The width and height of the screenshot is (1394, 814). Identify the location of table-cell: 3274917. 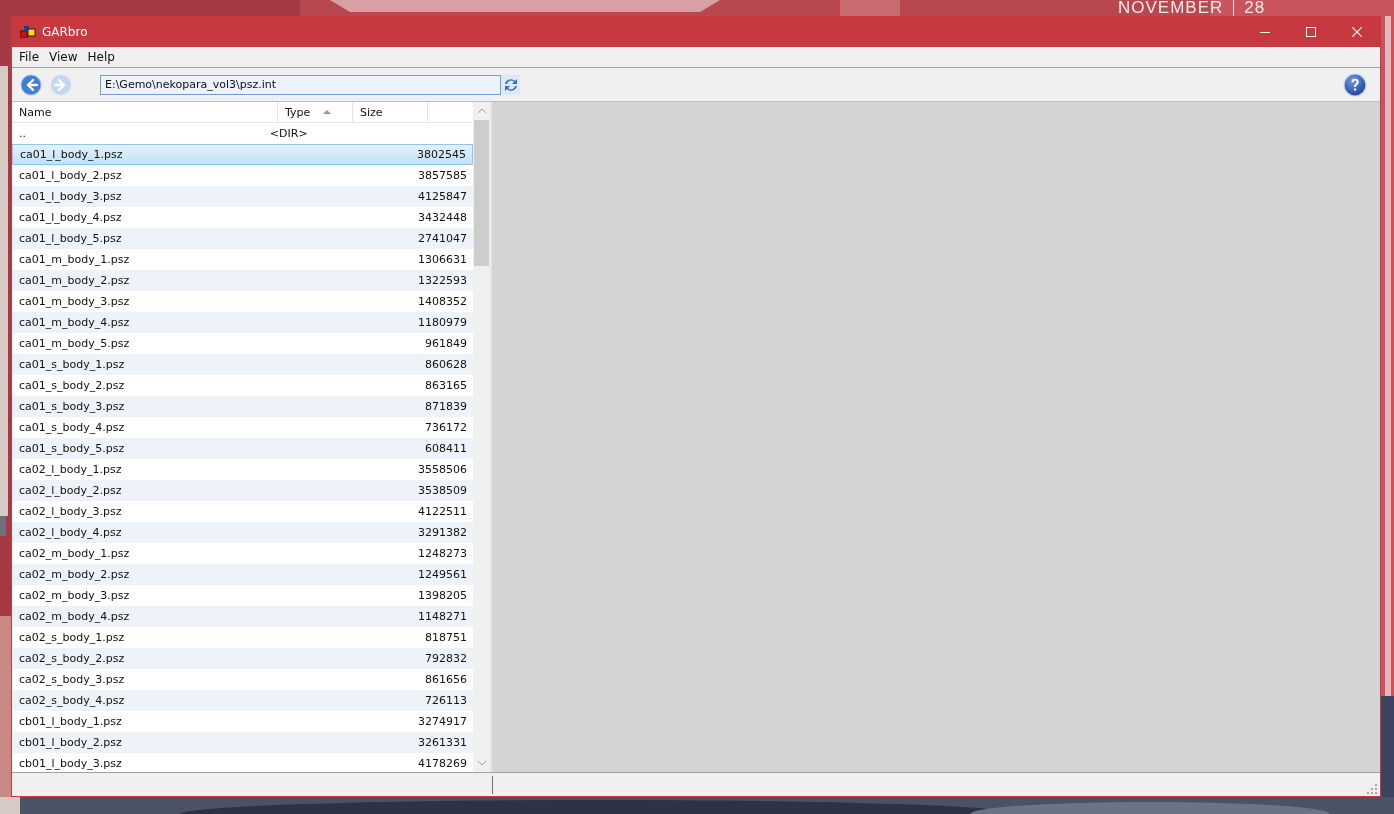
(442, 721).